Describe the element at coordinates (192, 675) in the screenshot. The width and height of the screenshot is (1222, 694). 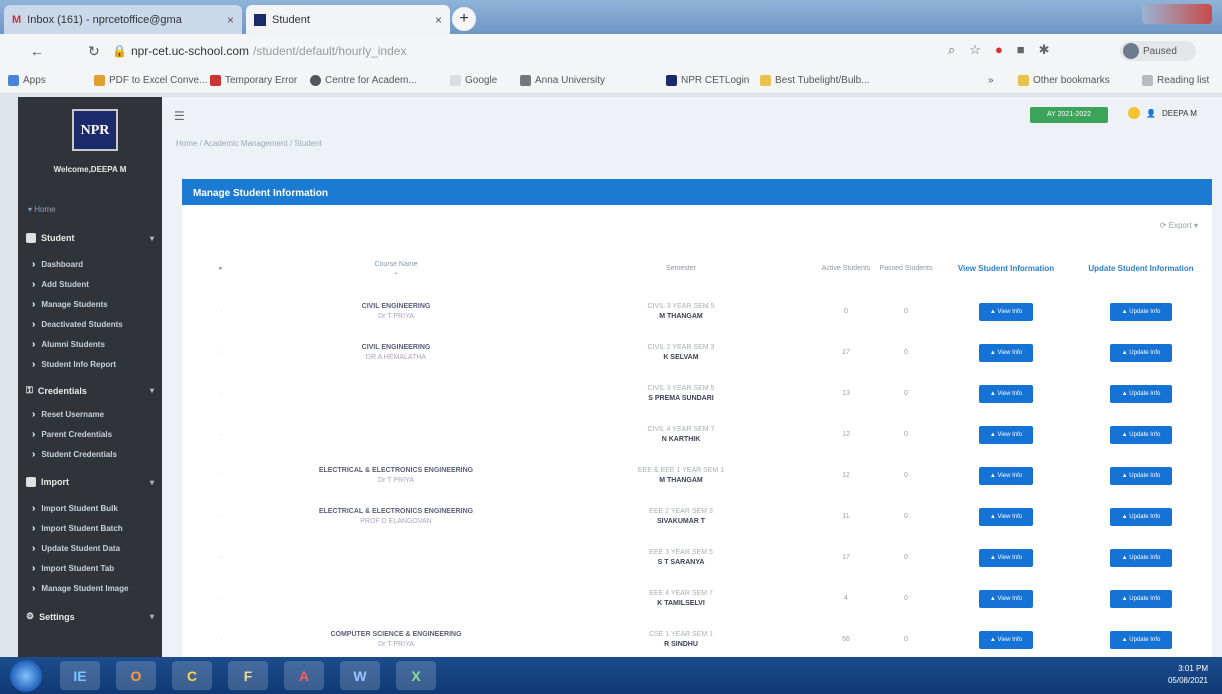
I see `taskbar-chrome-icon: C` at that location.